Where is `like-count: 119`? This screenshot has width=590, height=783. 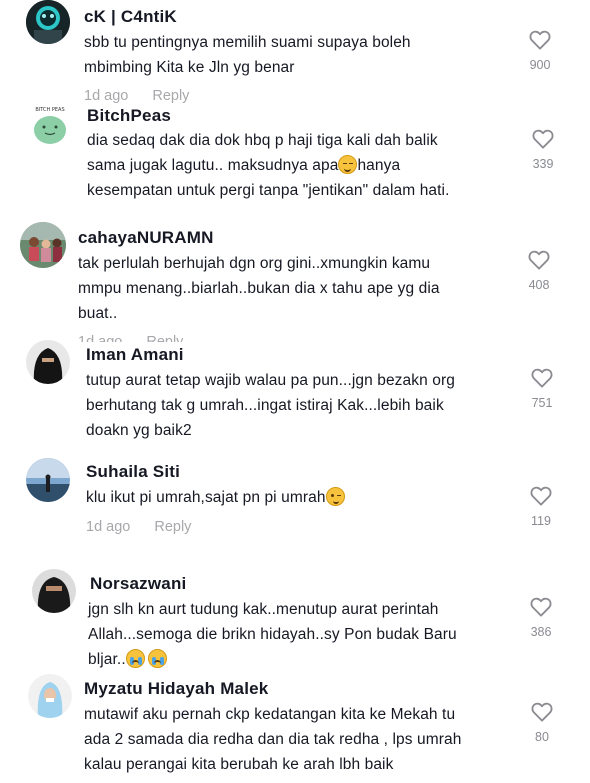
like-count: 119 is located at coordinates (541, 521).